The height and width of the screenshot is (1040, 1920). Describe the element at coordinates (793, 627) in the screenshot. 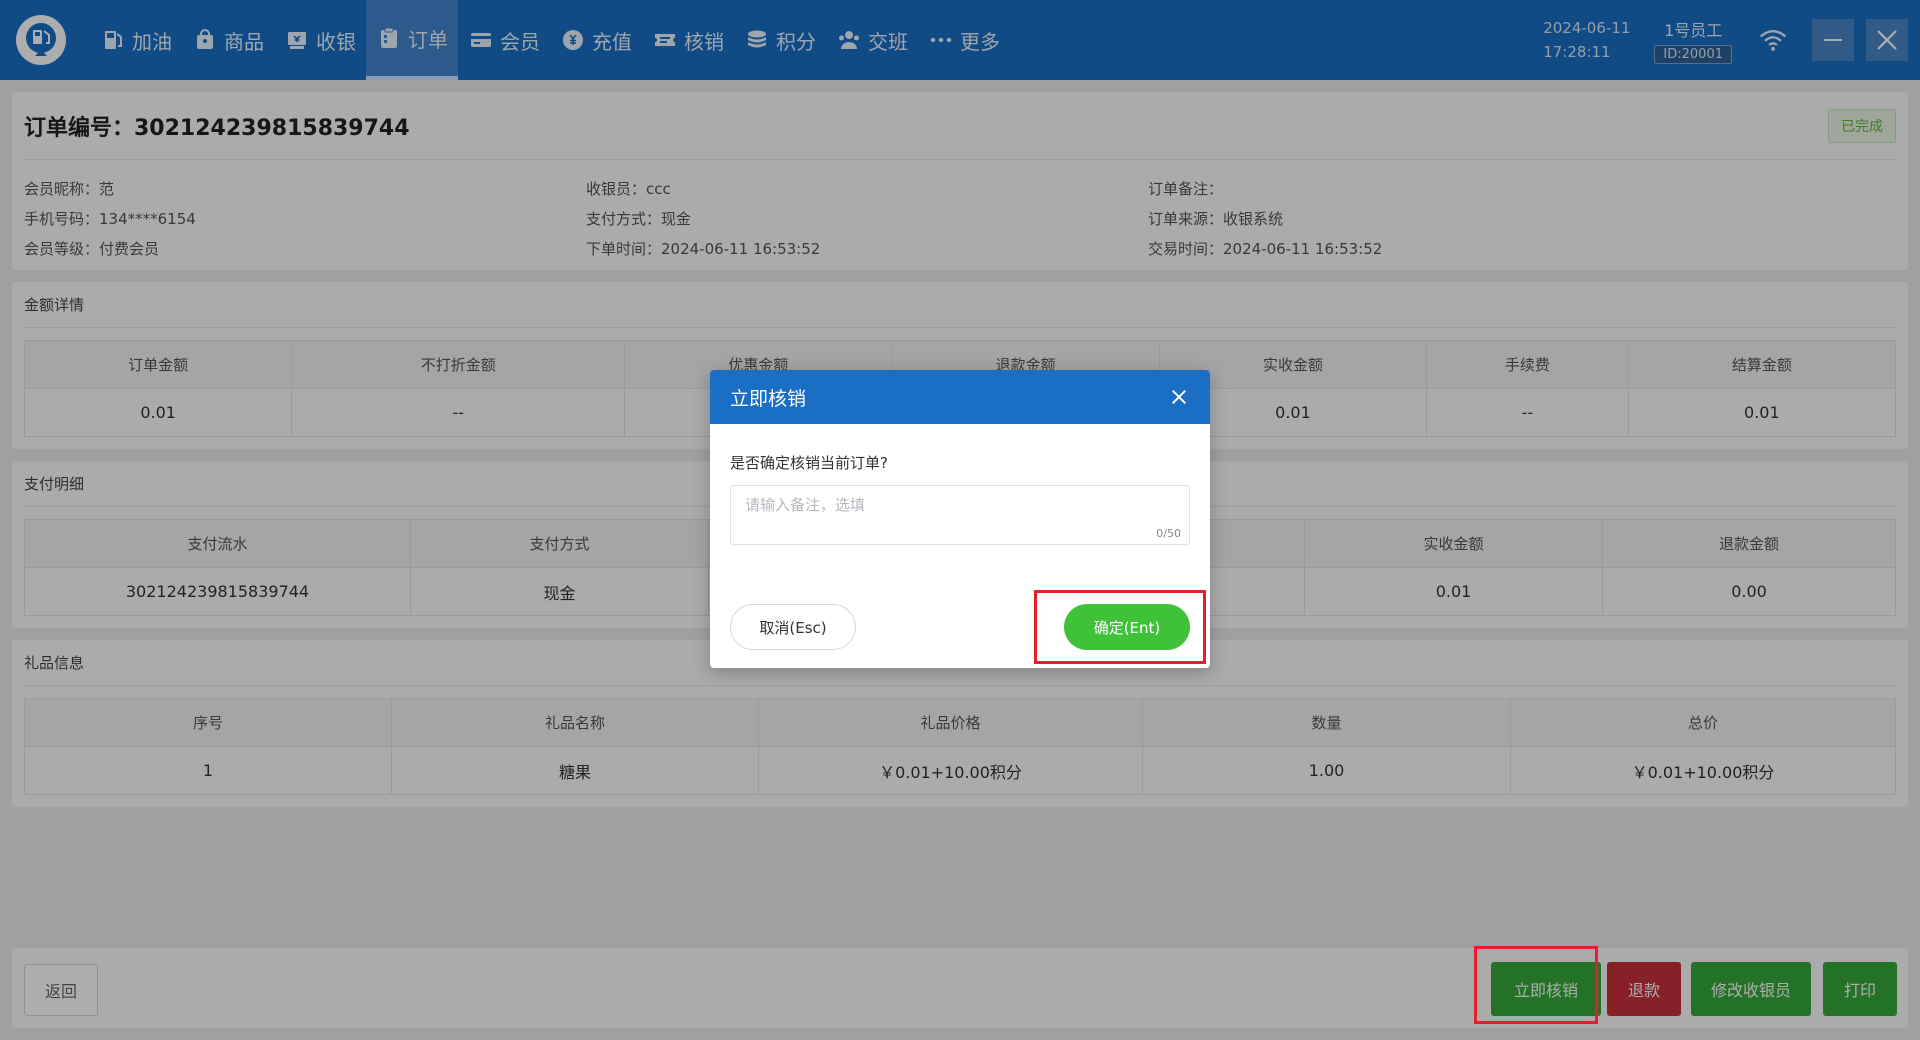

I see `cancel-button: 取消(Esc)` at that location.